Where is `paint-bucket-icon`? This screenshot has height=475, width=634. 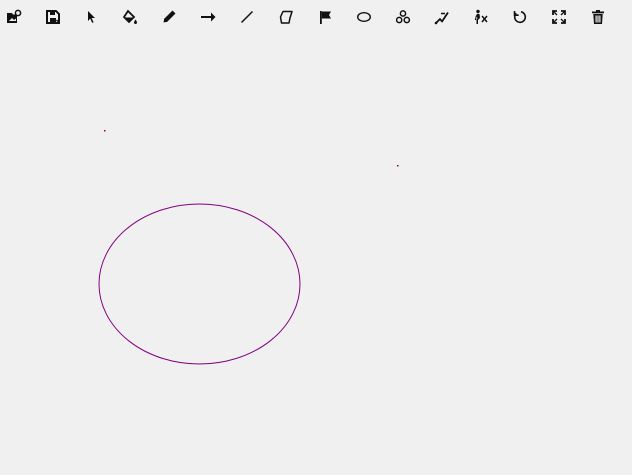 paint-bucket-icon is located at coordinates (129, 16).